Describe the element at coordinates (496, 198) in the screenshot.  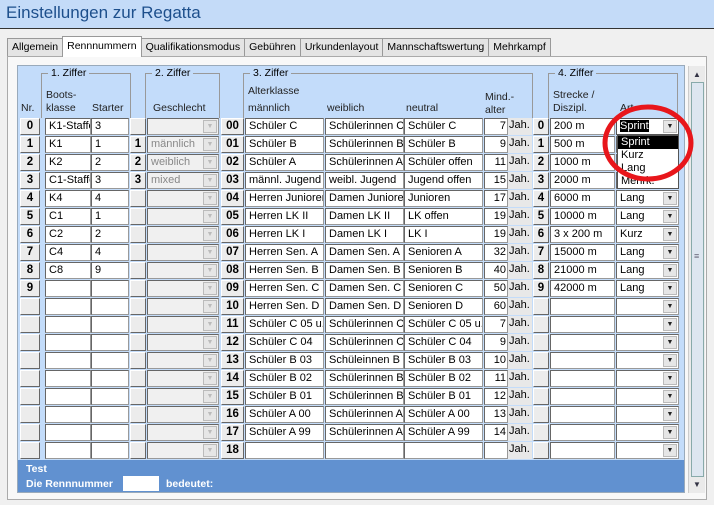
I see `mindalter-field: 17` at that location.